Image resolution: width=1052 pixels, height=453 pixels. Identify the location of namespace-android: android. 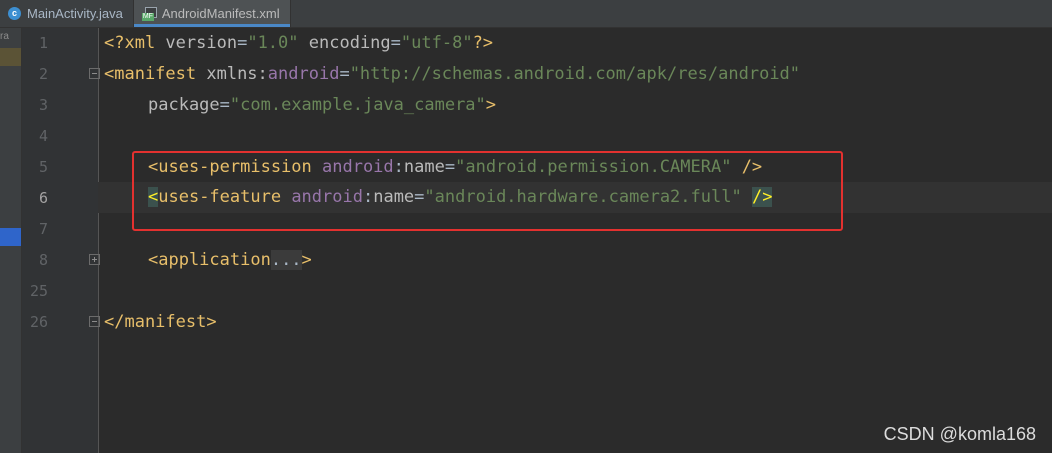
(303, 74).